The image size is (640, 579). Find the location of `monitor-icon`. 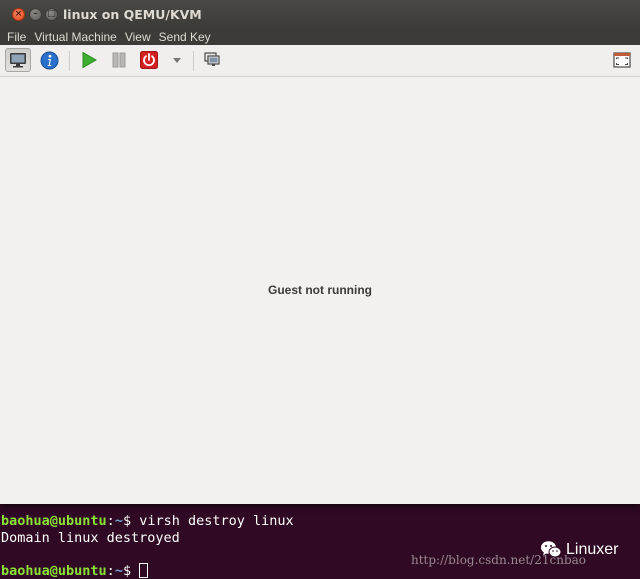

monitor-icon is located at coordinates (18, 60).